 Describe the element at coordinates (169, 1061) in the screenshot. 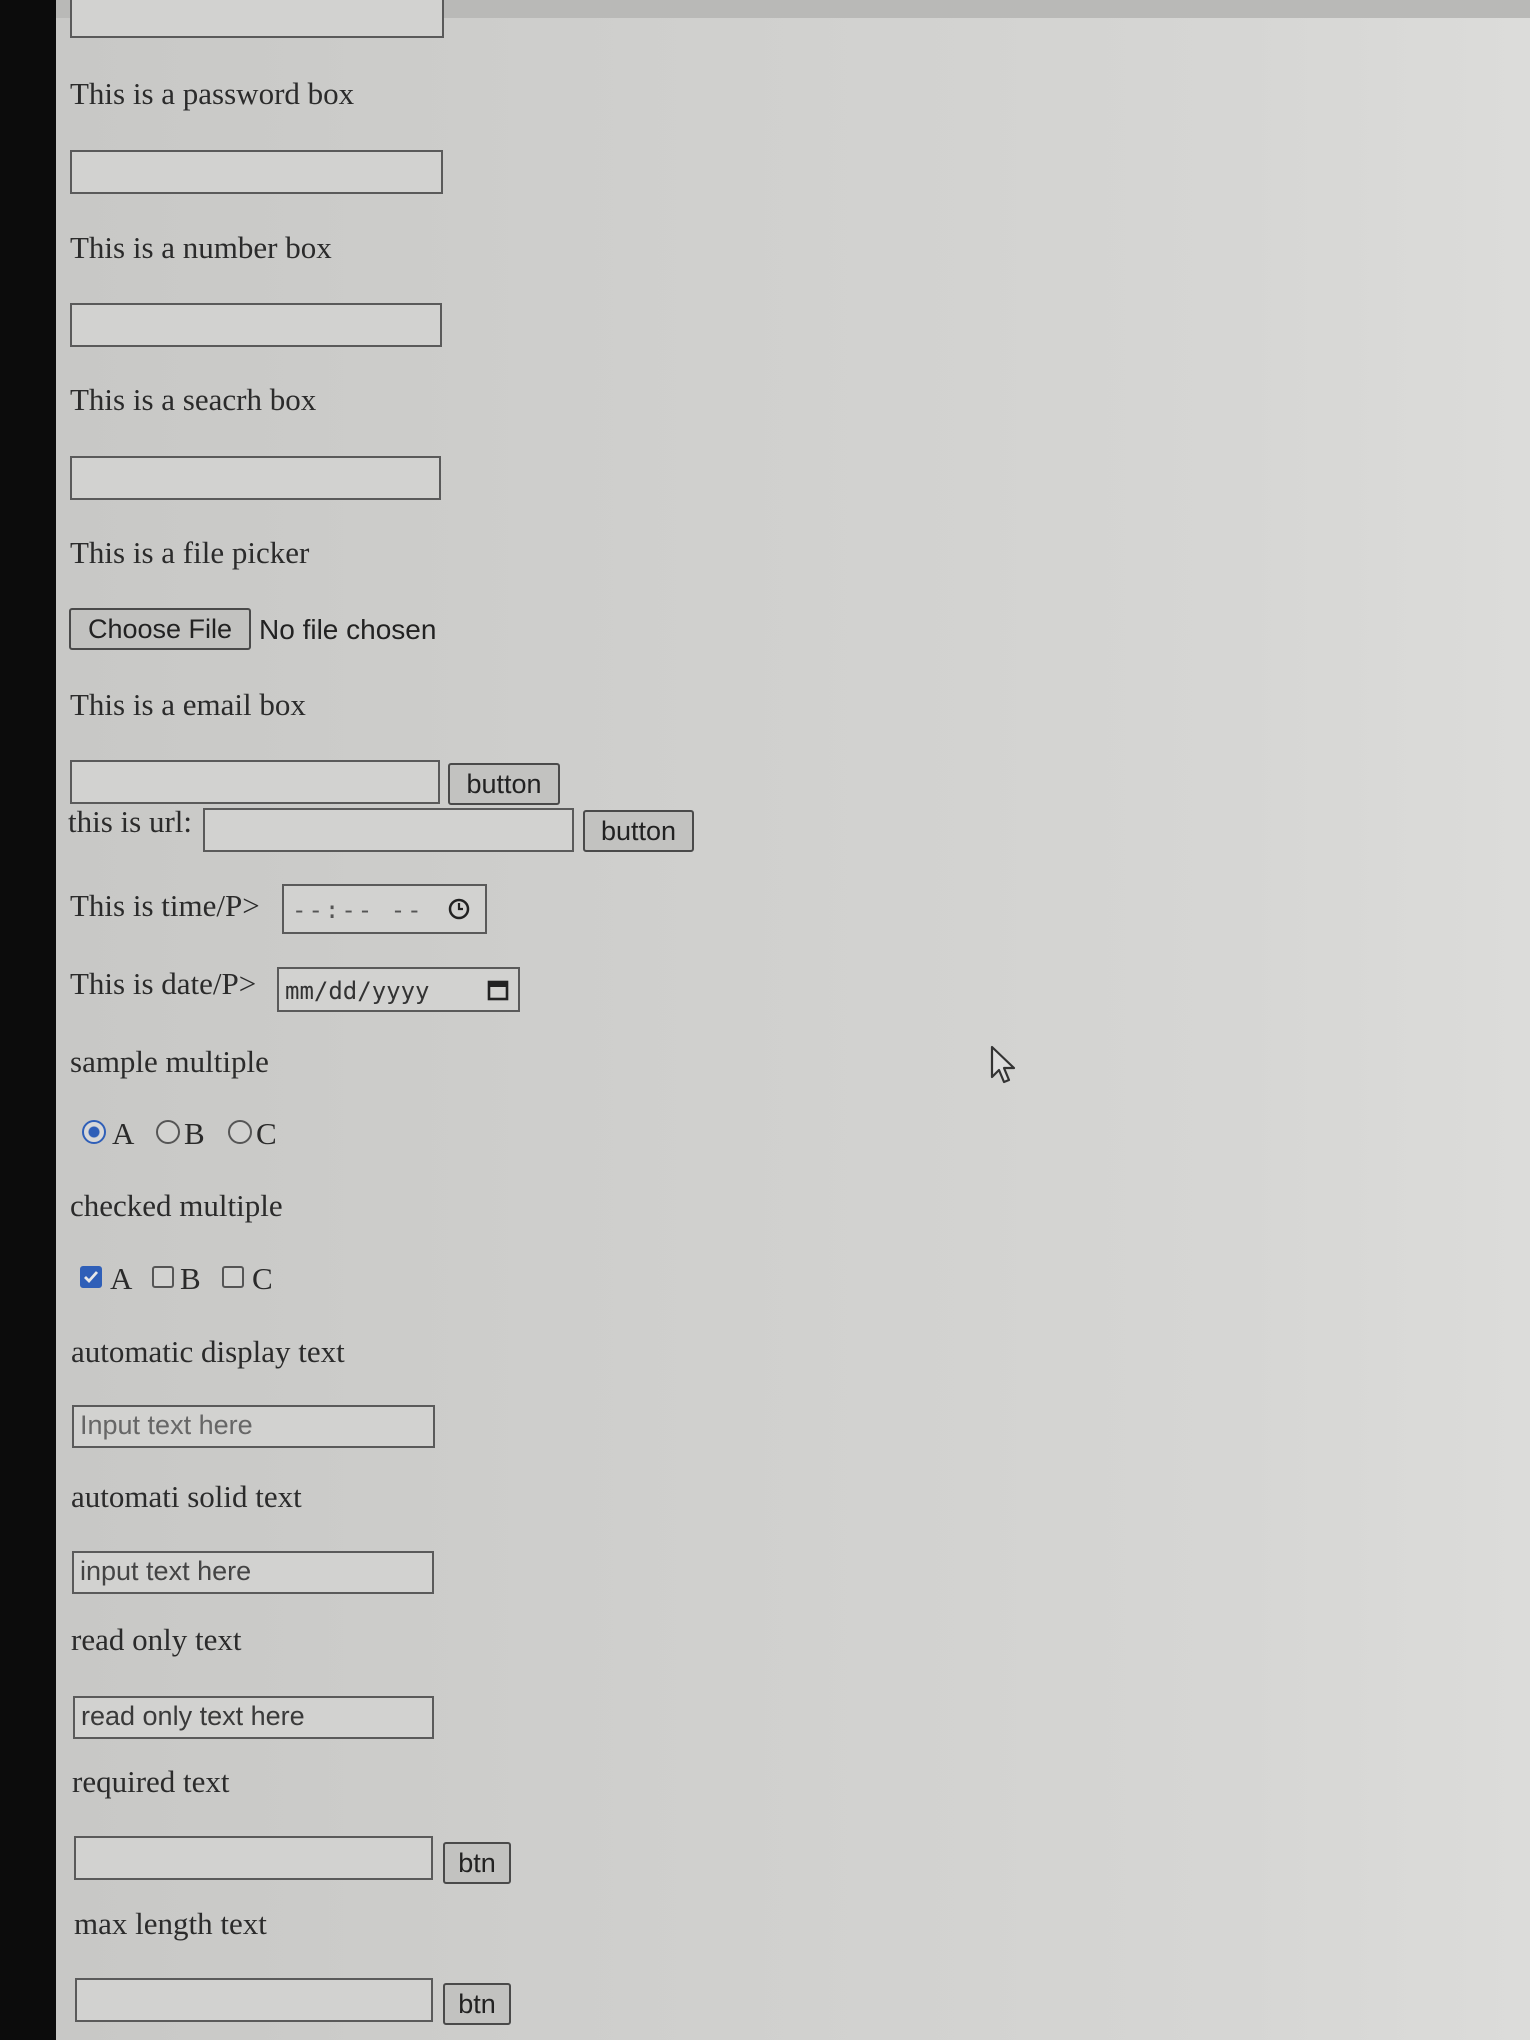

I see `radio-group-label: sample multiple` at that location.